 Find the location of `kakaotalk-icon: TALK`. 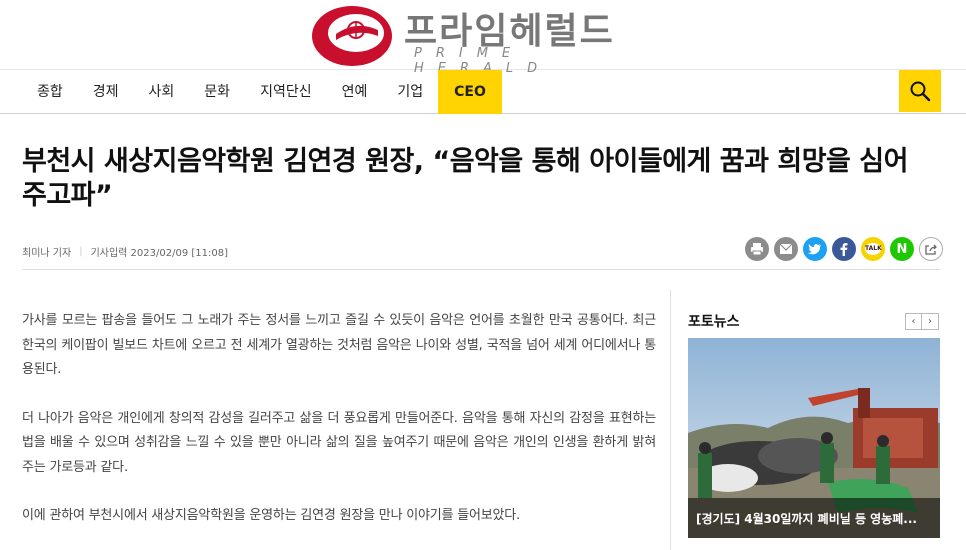

kakaotalk-icon: TALK is located at coordinates (873, 249).